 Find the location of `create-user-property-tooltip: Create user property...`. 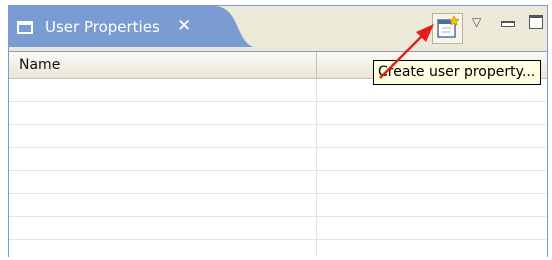

create-user-property-tooltip: Create user property... is located at coordinates (457, 72).